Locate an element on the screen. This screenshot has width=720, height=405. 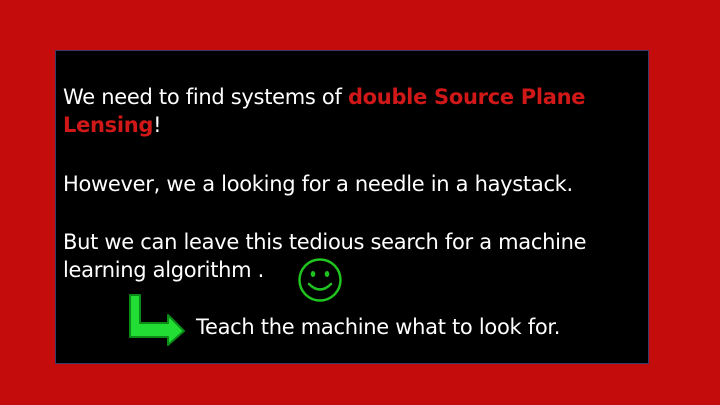
bent-arrow-icon is located at coordinates (157, 320).